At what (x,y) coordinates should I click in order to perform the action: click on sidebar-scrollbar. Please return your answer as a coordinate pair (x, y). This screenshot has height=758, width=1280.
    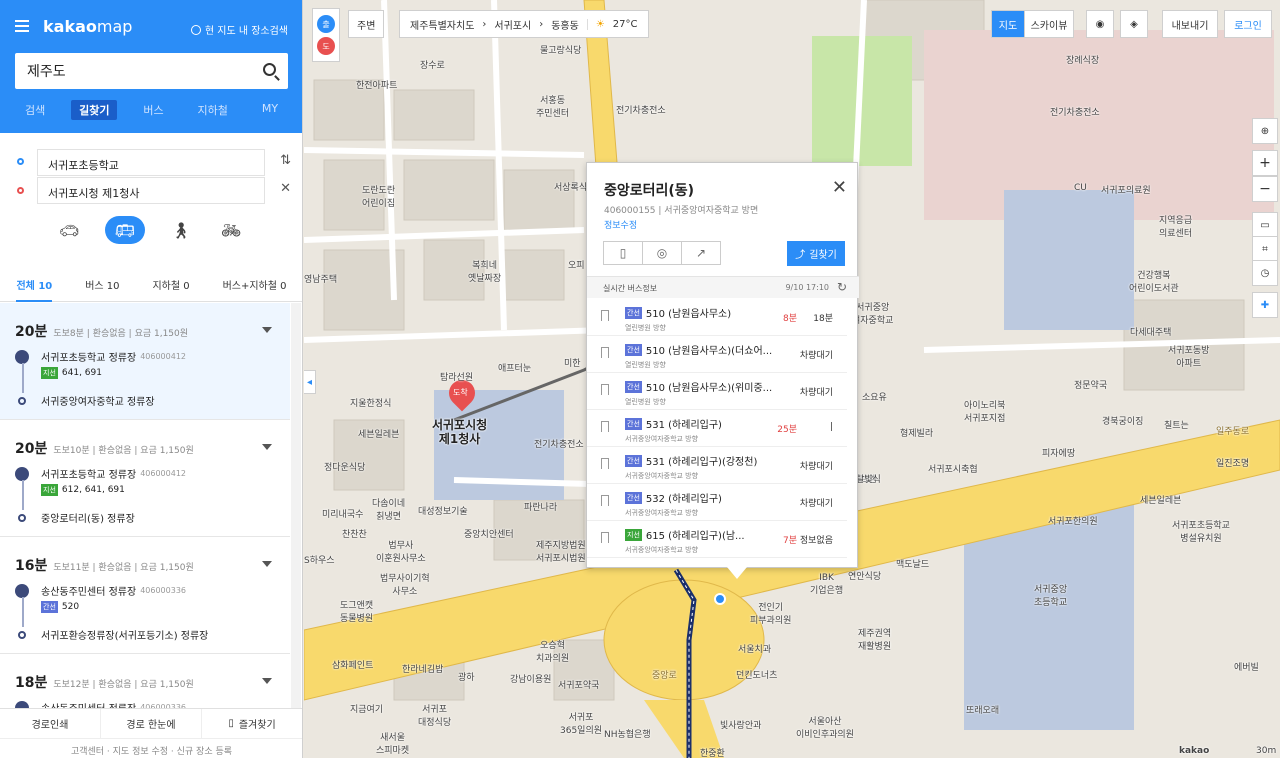
    Looking at the image, I should click on (296, 505).